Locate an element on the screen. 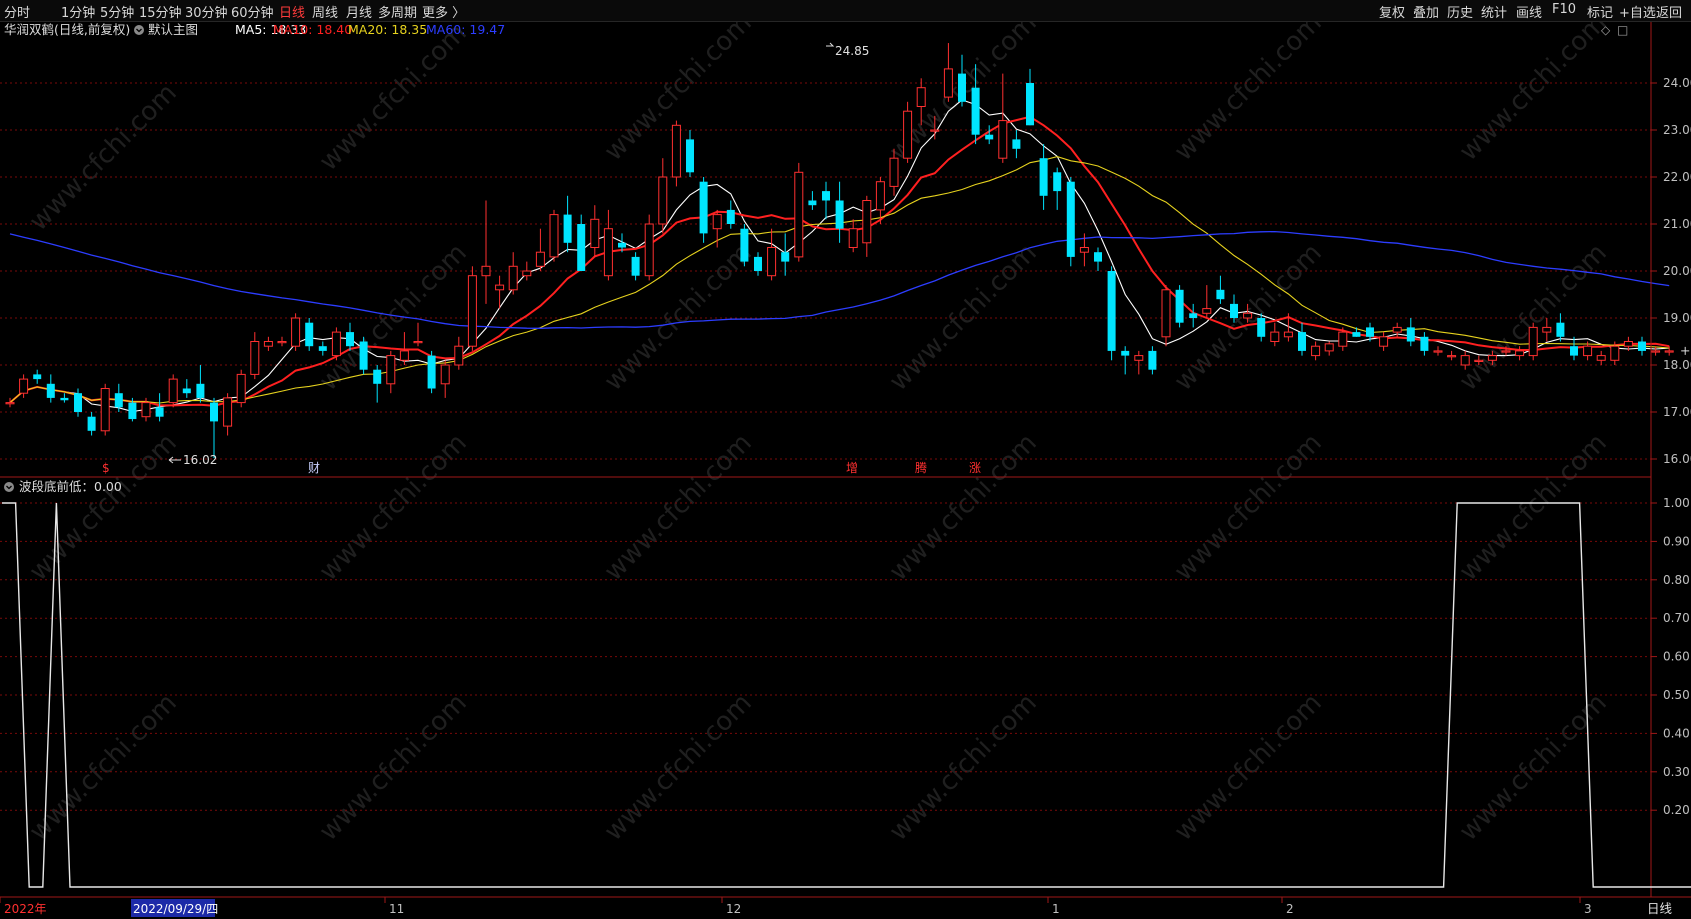 Image resolution: width=1691 pixels, height=919 pixels. event-marker: 涨 is located at coordinates (975, 467).